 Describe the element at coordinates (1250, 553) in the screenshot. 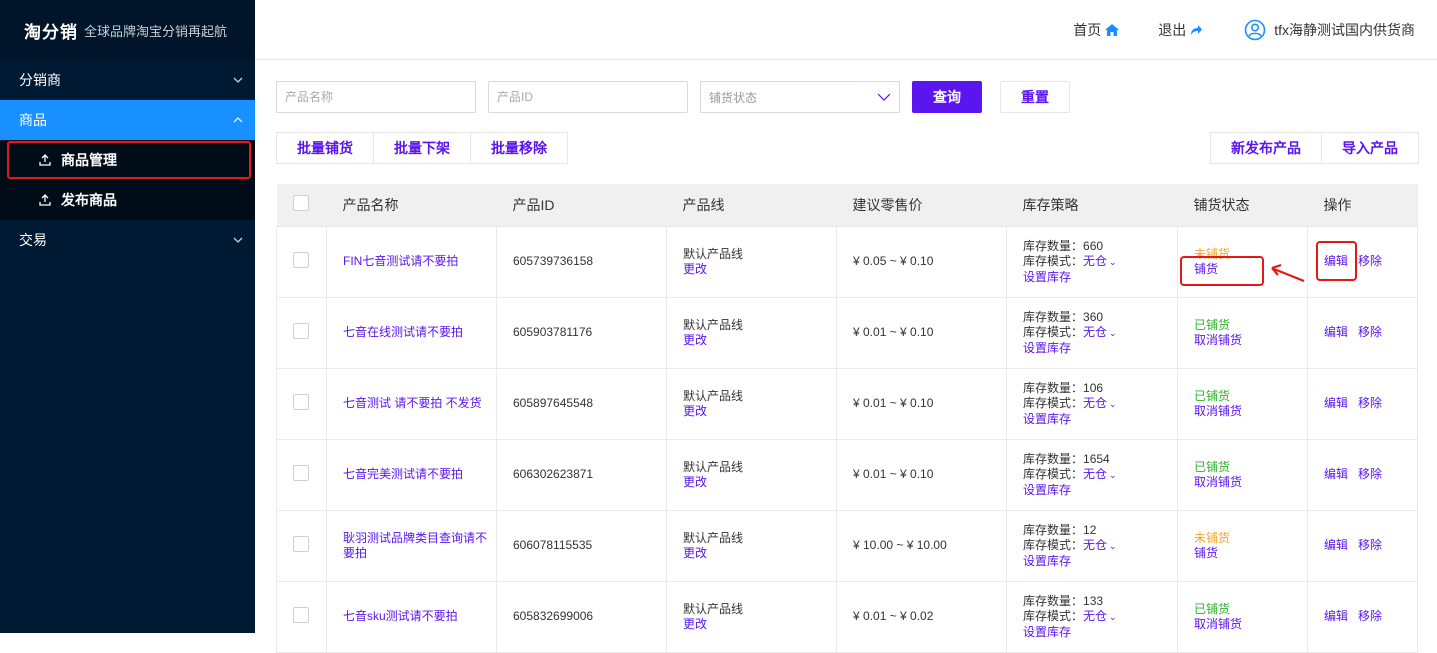

I see `distribute-link: 铺货` at that location.